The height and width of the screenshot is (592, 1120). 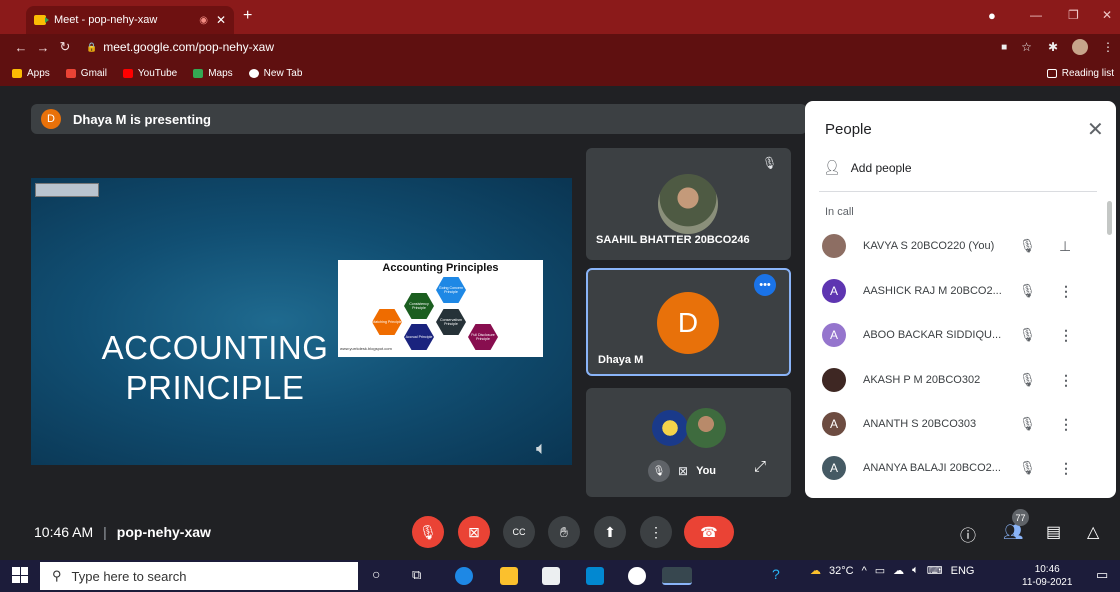 I want to click on hexagon-going-concern: Going Concern Principle, so click(x=451, y=290).